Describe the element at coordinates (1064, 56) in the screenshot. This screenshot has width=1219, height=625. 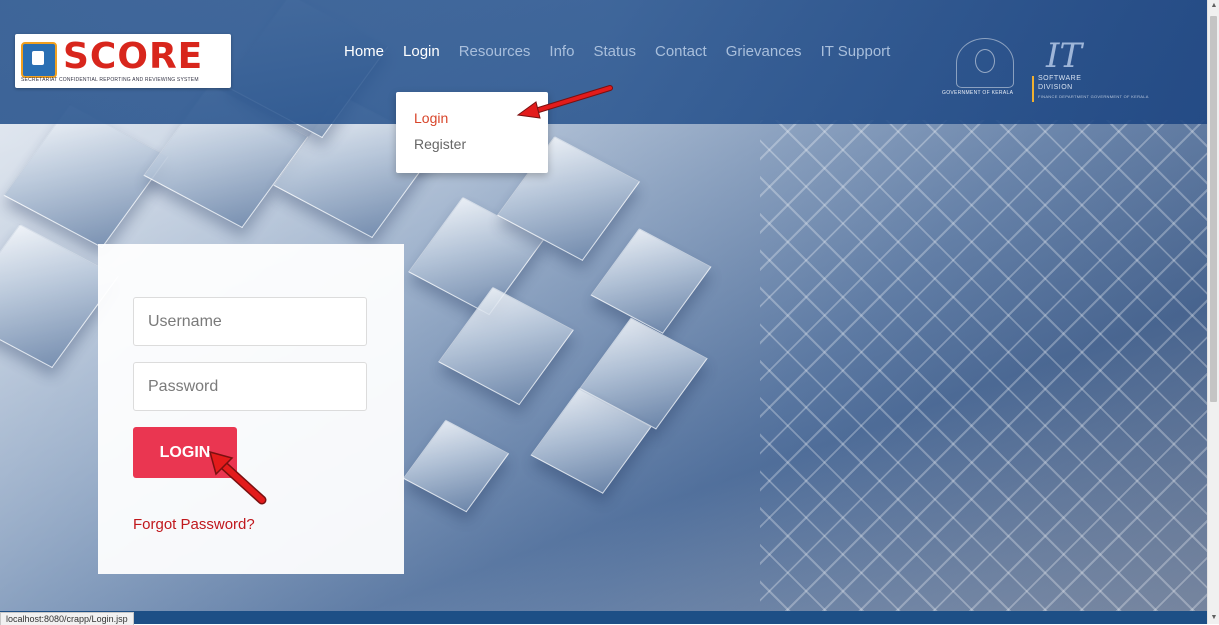
I see `it-mark: IT` at that location.